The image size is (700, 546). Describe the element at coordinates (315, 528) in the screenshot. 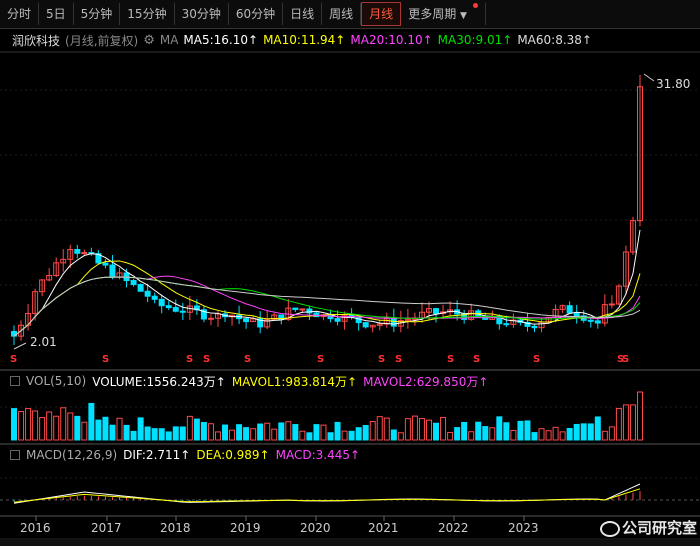

I see `year-label: 2020` at that location.